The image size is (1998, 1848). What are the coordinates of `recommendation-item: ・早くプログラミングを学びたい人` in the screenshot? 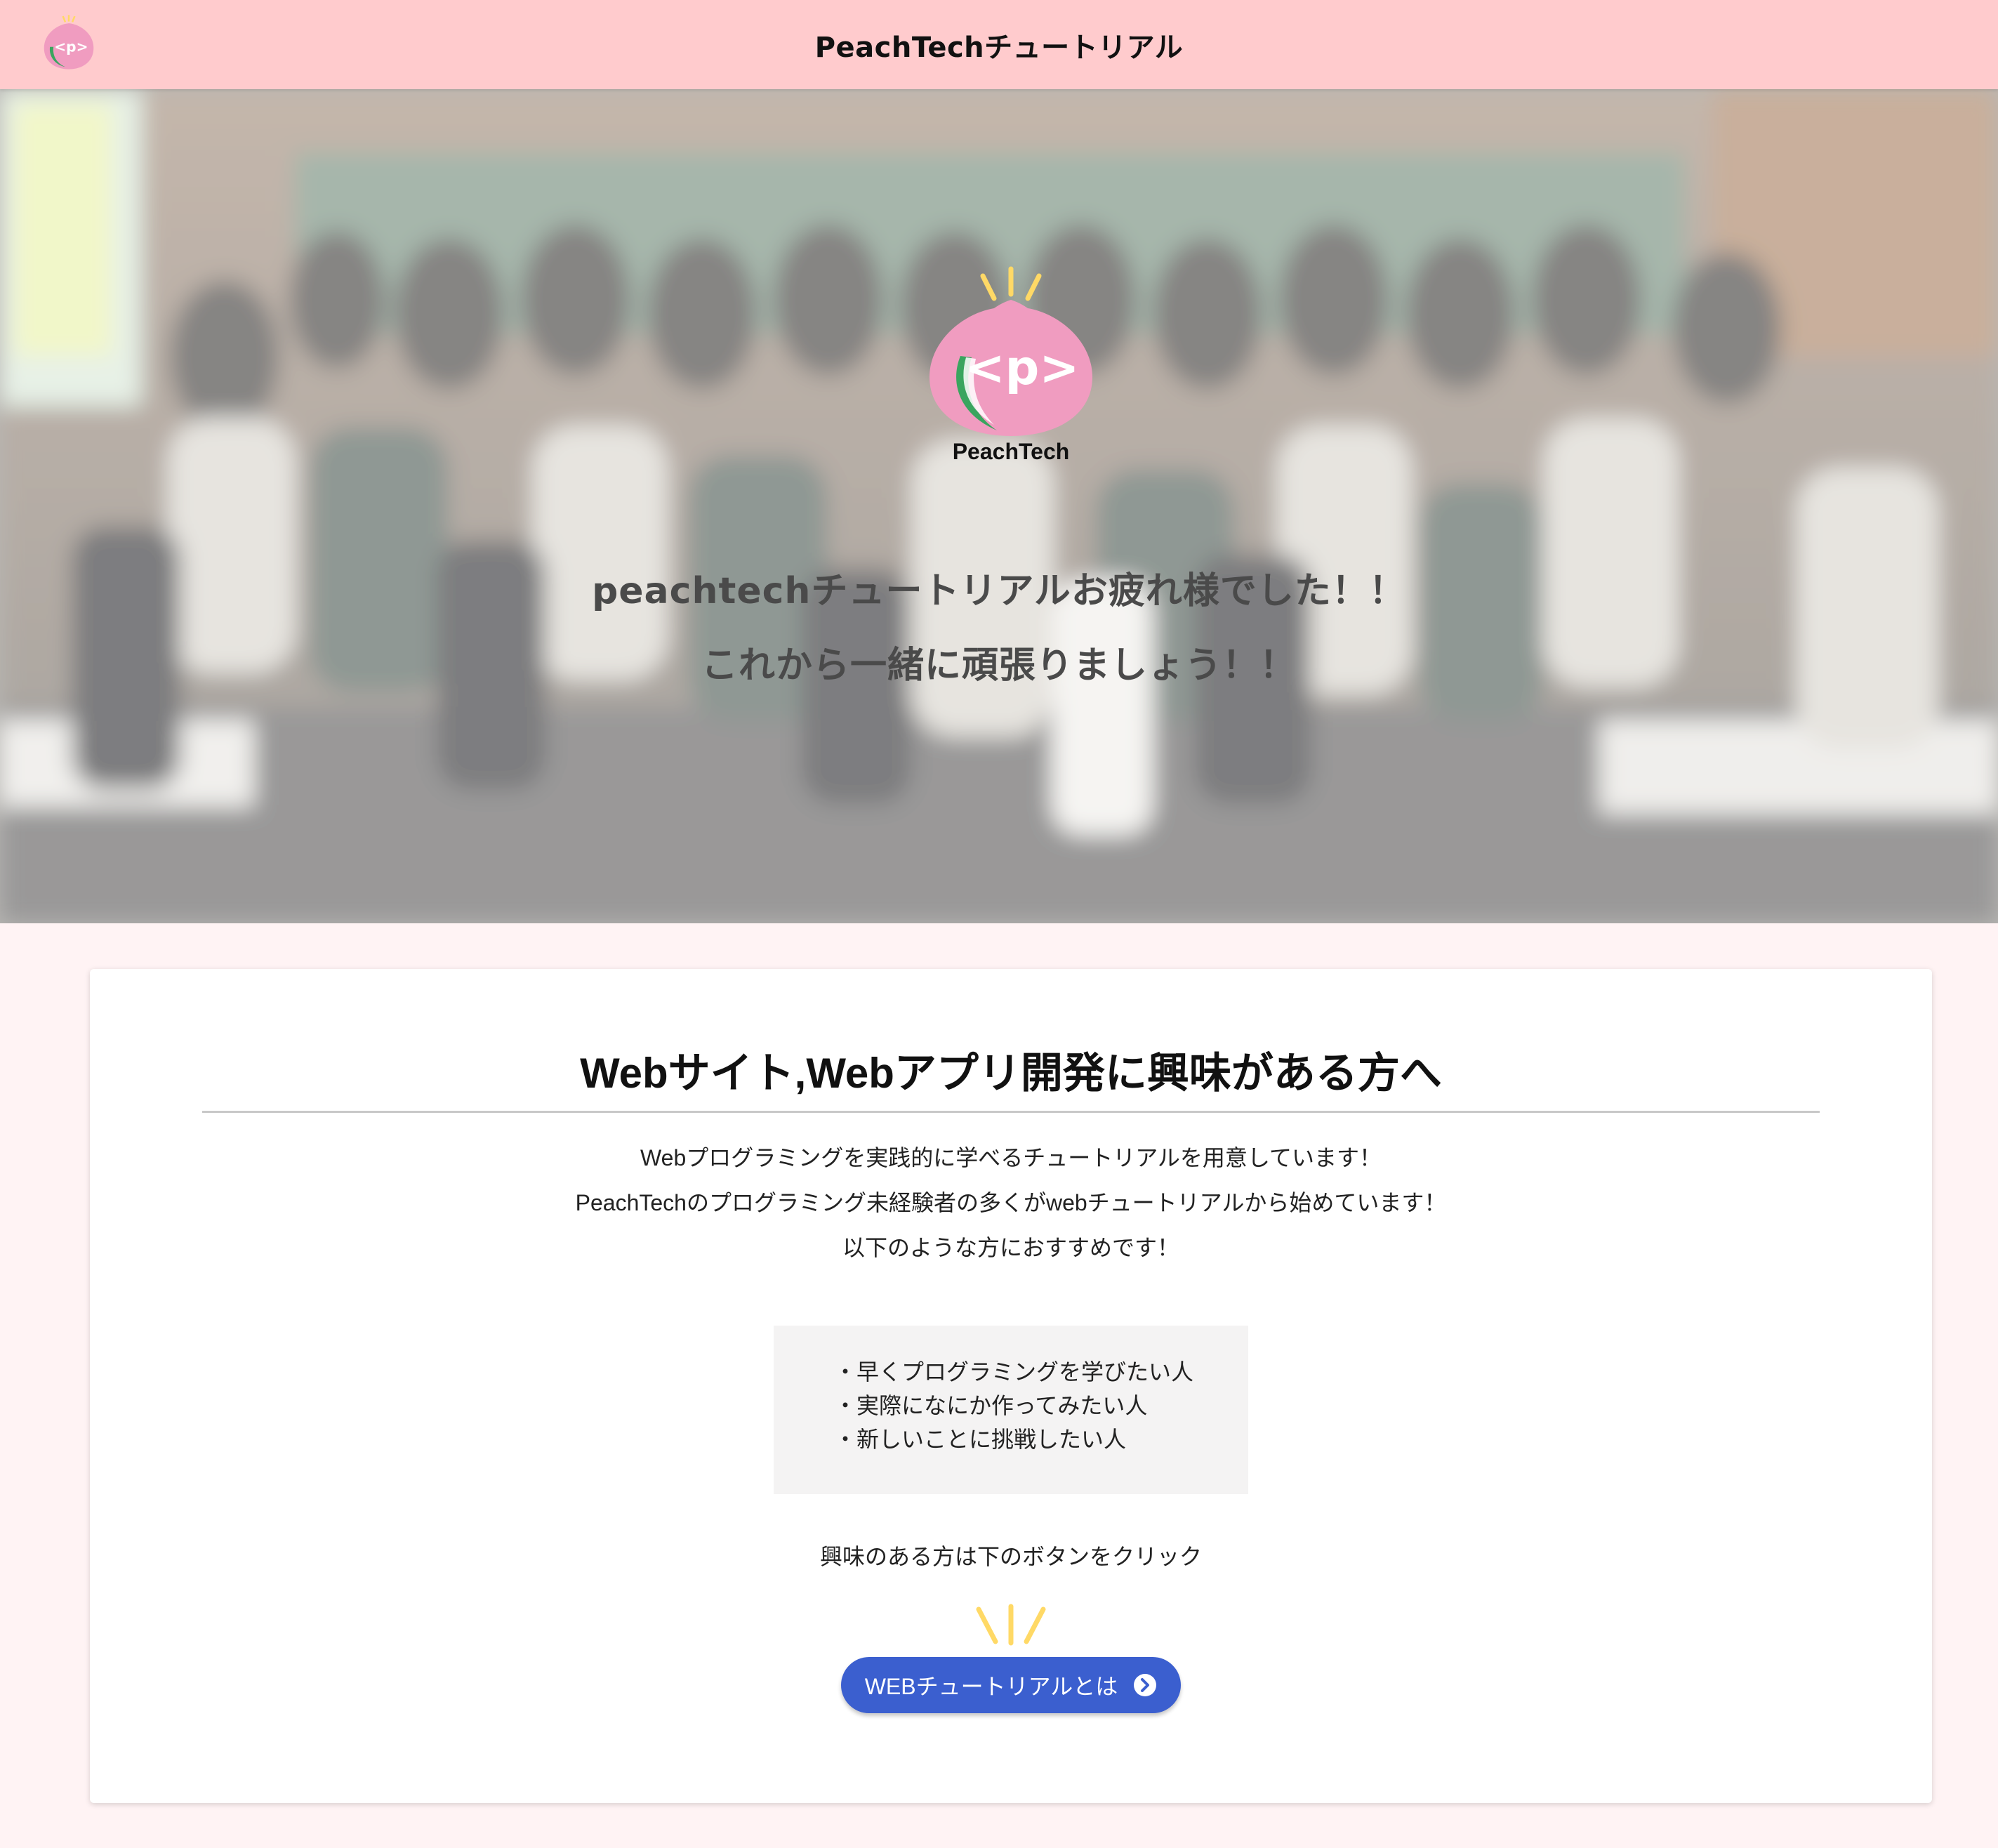 It's located at (1014, 1372).